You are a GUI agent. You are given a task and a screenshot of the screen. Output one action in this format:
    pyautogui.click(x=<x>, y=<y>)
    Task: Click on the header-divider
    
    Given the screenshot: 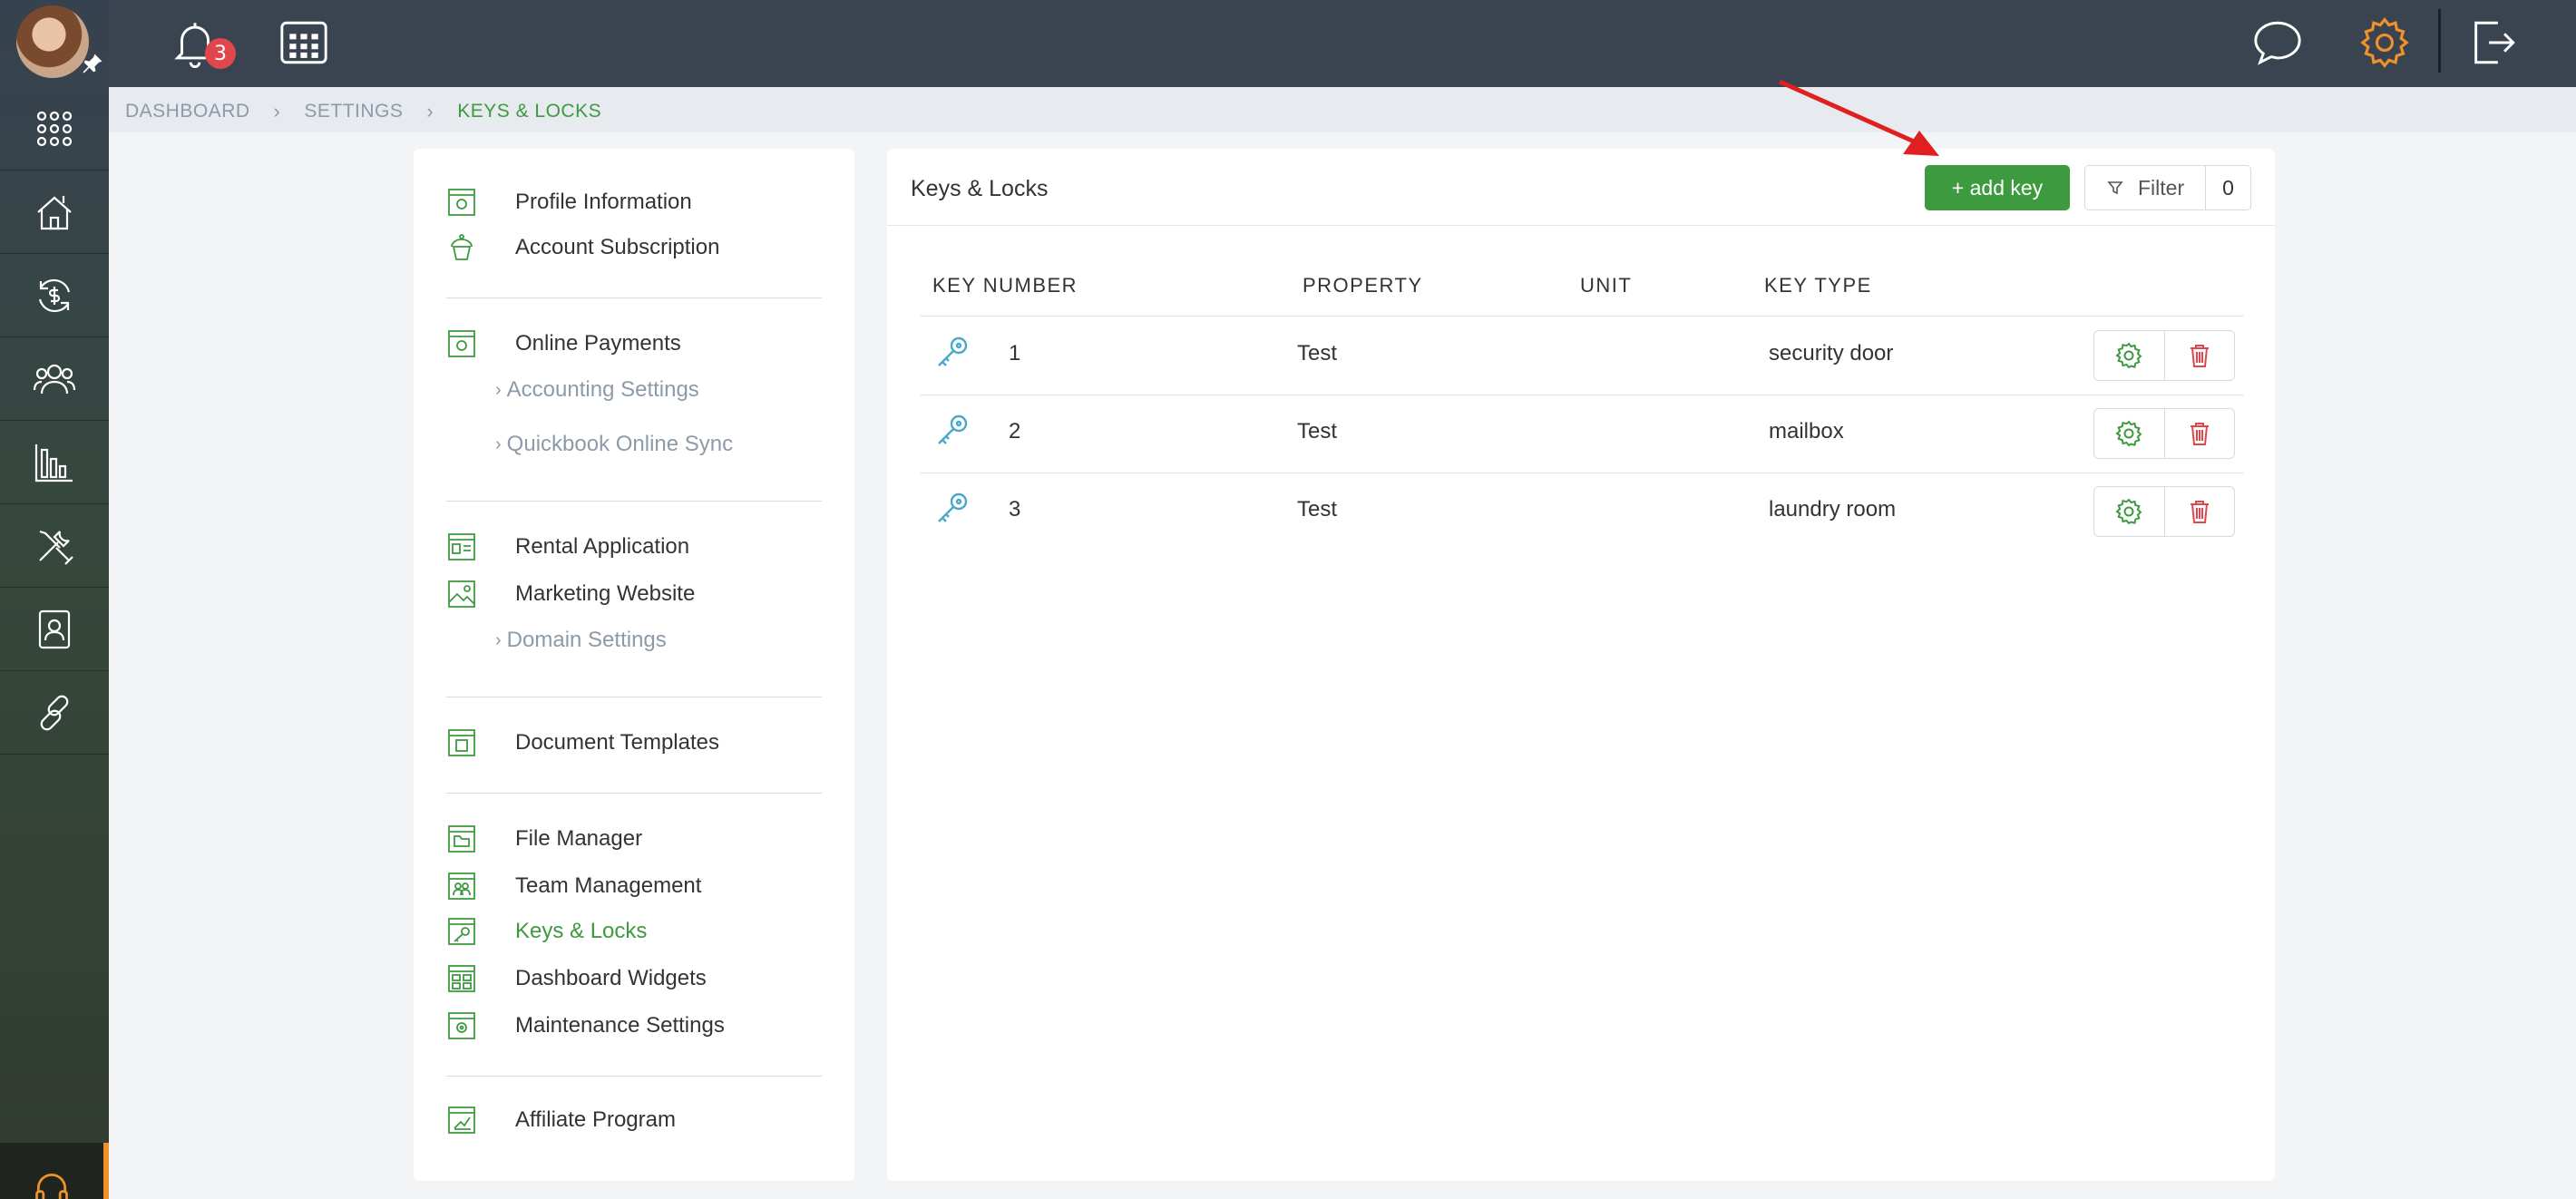 What is the action you would take?
    pyautogui.click(x=1581, y=225)
    